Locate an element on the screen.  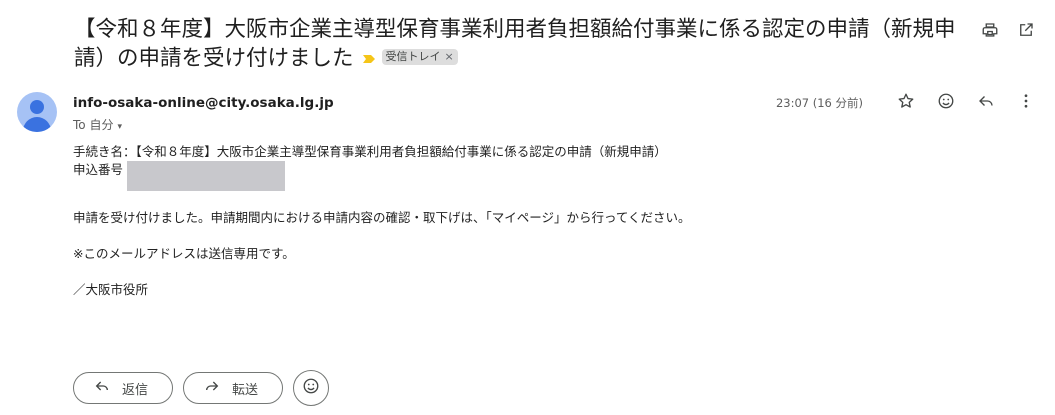
star-button is located at coordinates (906, 103).